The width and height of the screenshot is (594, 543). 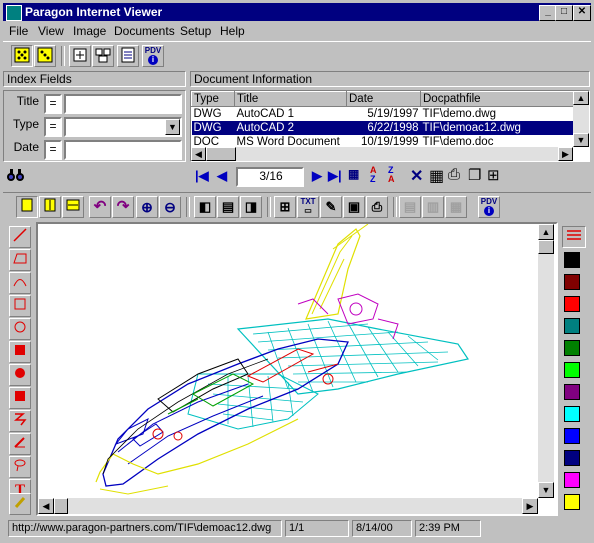 I want to click on viewer-scroll-up-icon: ▲, so click(x=546, y=232).